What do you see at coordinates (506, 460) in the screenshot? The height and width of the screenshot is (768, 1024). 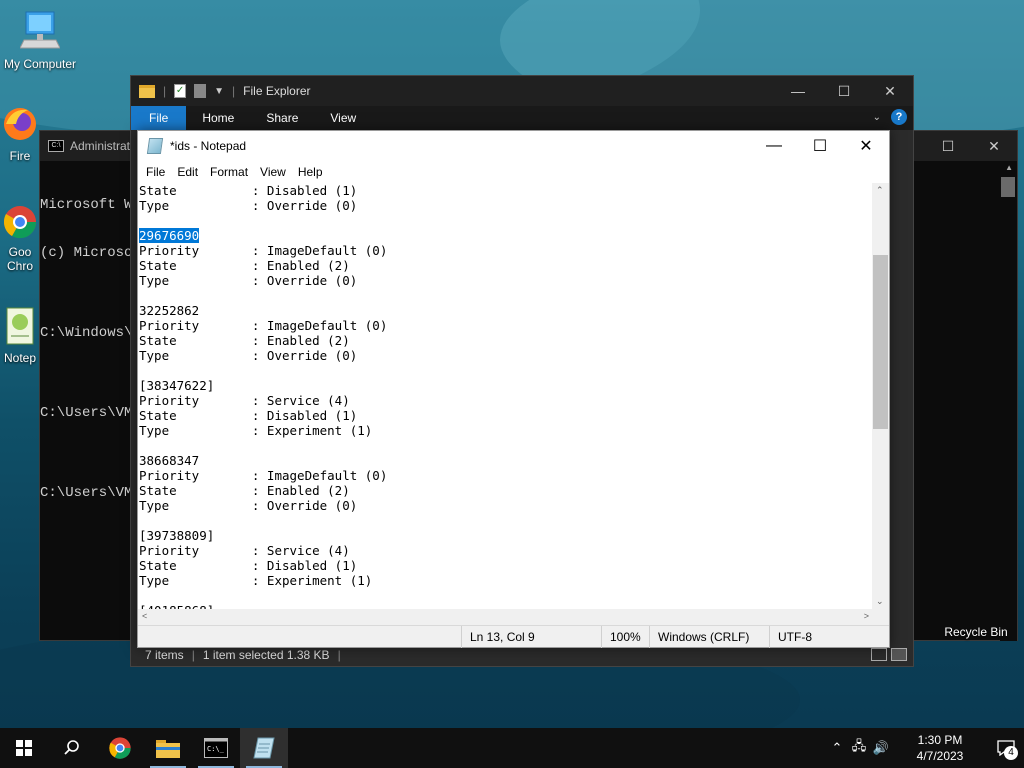 I see `text-line: 38668347` at bounding box center [506, 460].